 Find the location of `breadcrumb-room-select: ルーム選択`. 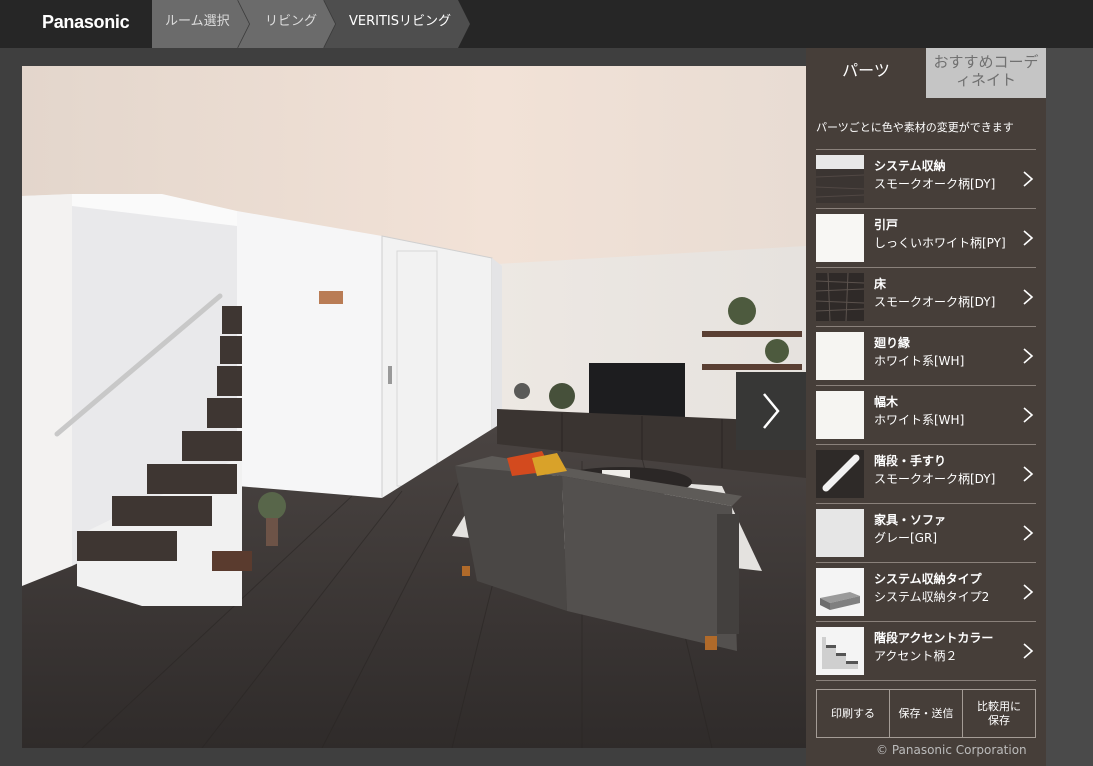

breadcrumb-room-select: ルーム選択 is located at coordinates (201, 24).